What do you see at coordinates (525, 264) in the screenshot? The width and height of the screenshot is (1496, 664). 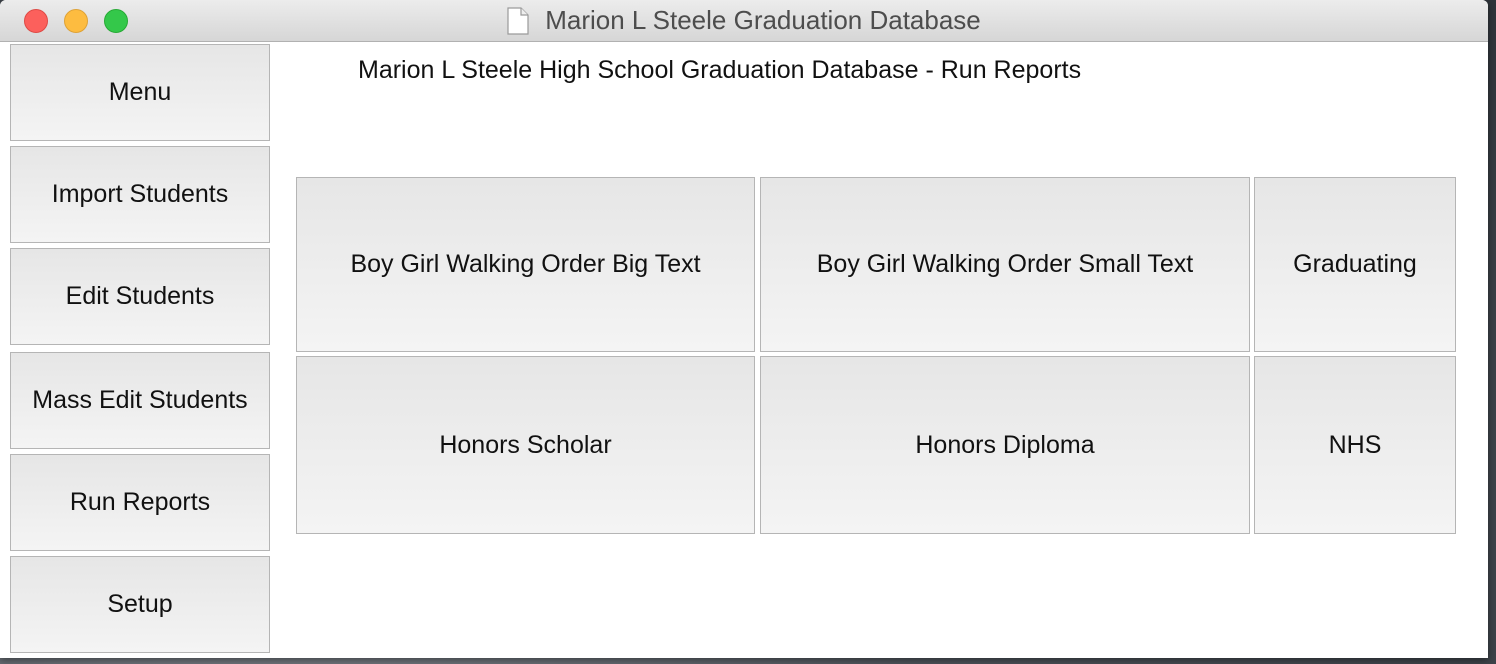 I see `report-boy-girl-big-text-button: Boy Girl Walking Order Big Text` at bounding box center [525, 264].